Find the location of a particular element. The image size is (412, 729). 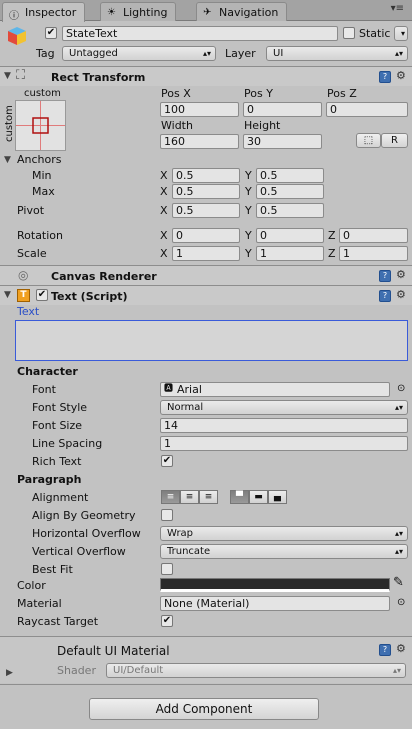

static-checkbox is located at coordinates (349, 33).